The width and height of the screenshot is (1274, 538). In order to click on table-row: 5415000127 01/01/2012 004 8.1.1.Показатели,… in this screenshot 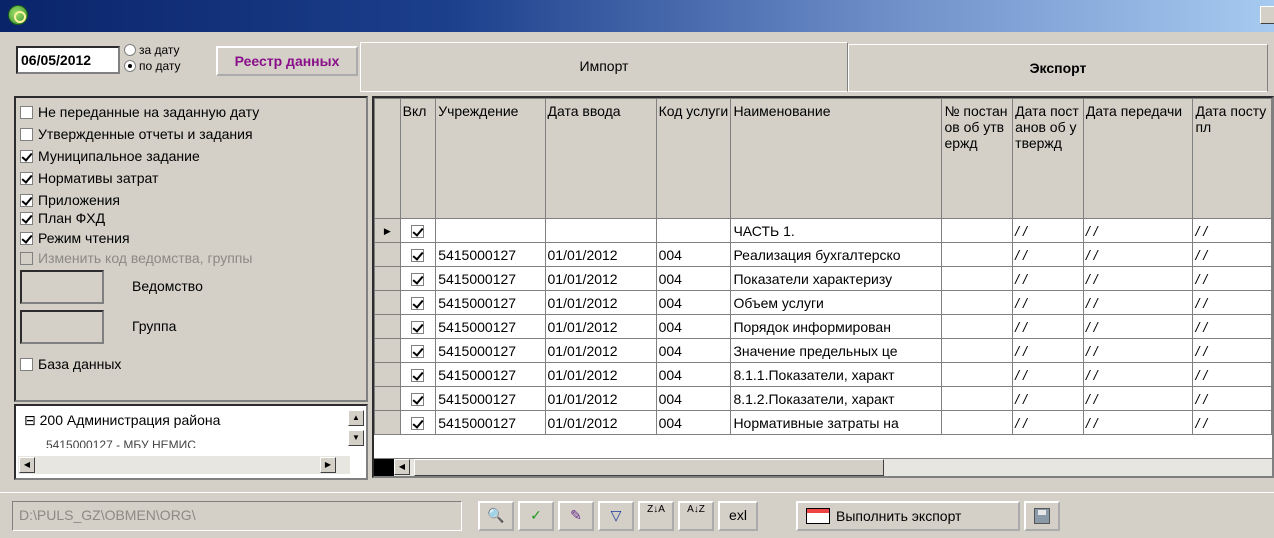, I will do `click(823, 374)`.